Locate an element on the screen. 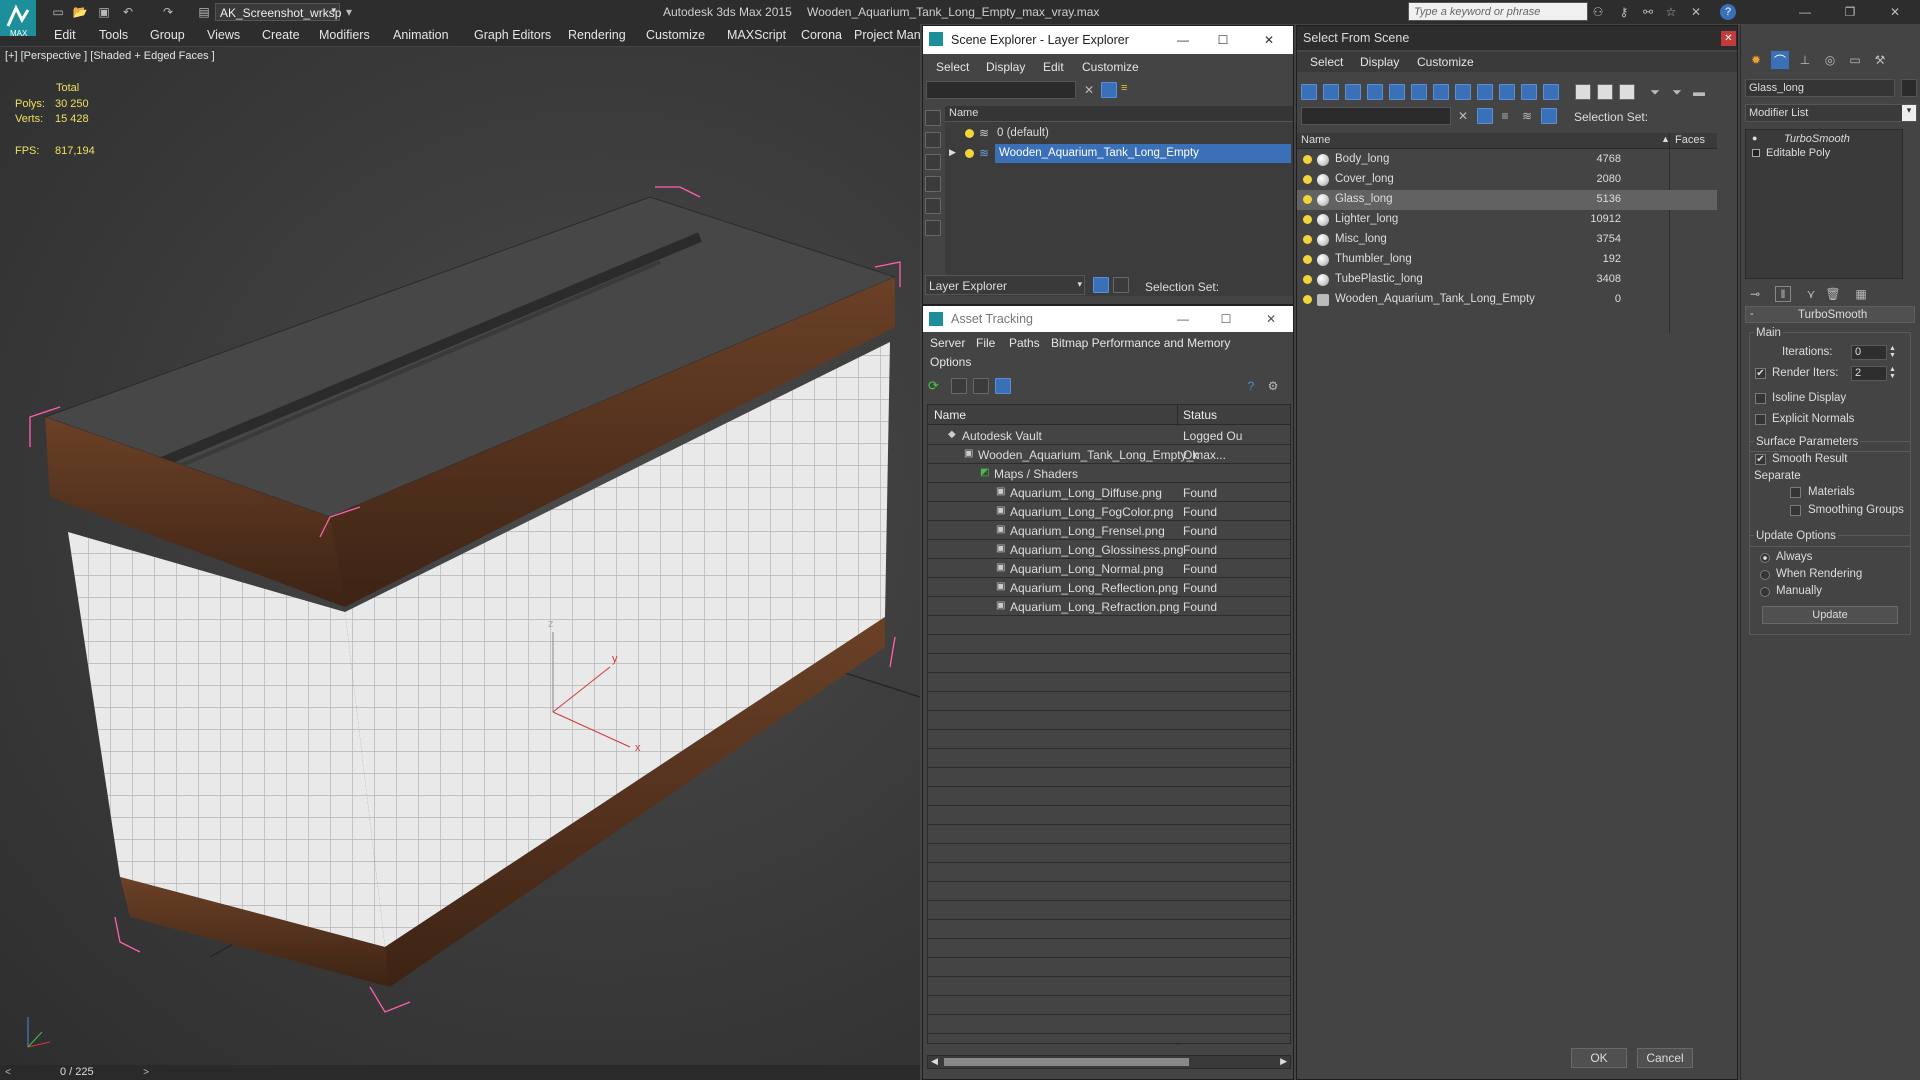  explicit-normals-checkbox is located at coordinates (1760, 419).